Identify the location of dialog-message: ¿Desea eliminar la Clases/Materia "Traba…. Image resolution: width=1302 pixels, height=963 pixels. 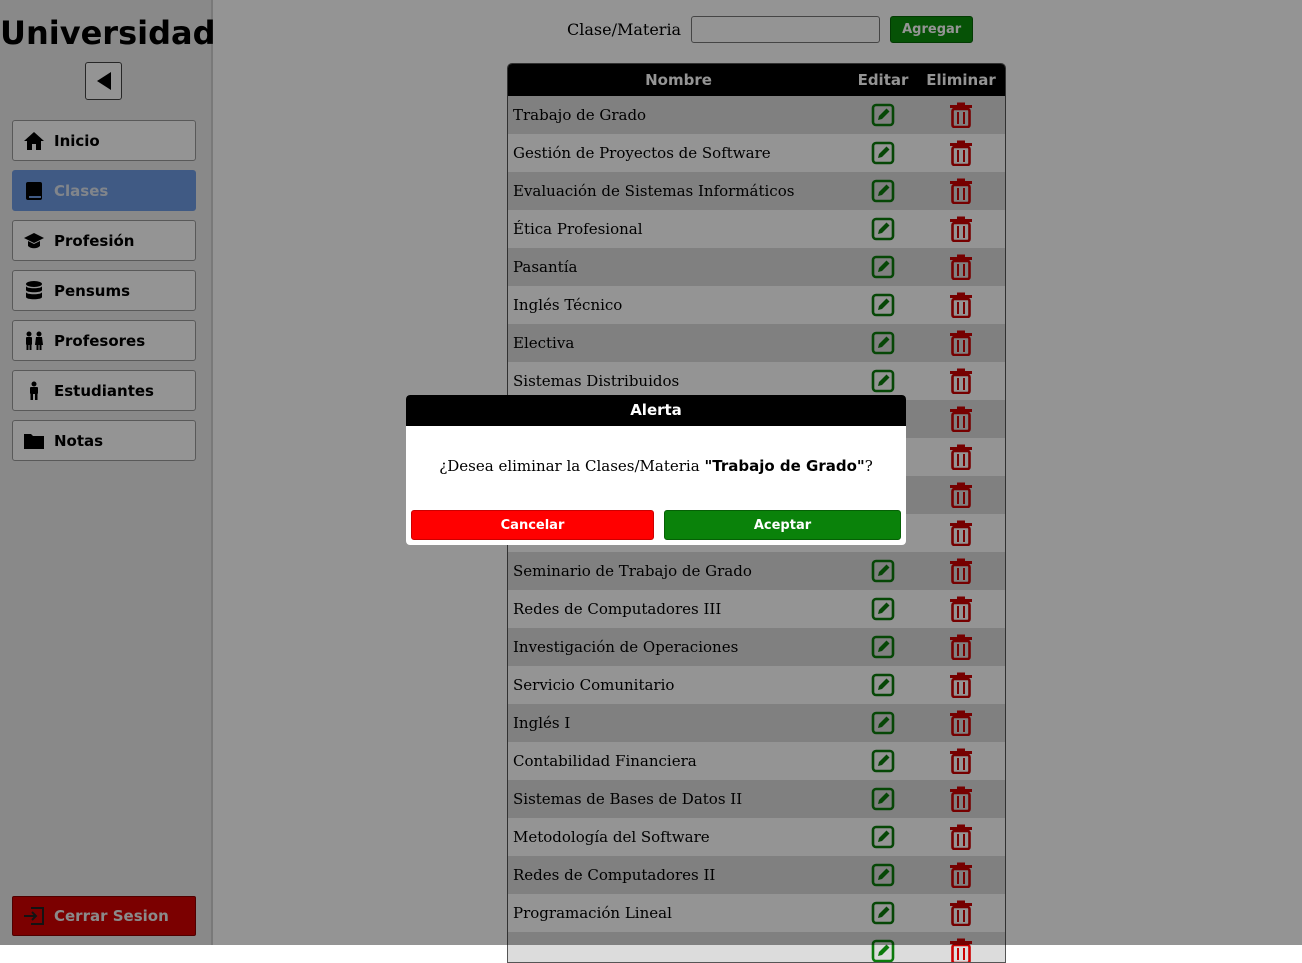
(656, 466).